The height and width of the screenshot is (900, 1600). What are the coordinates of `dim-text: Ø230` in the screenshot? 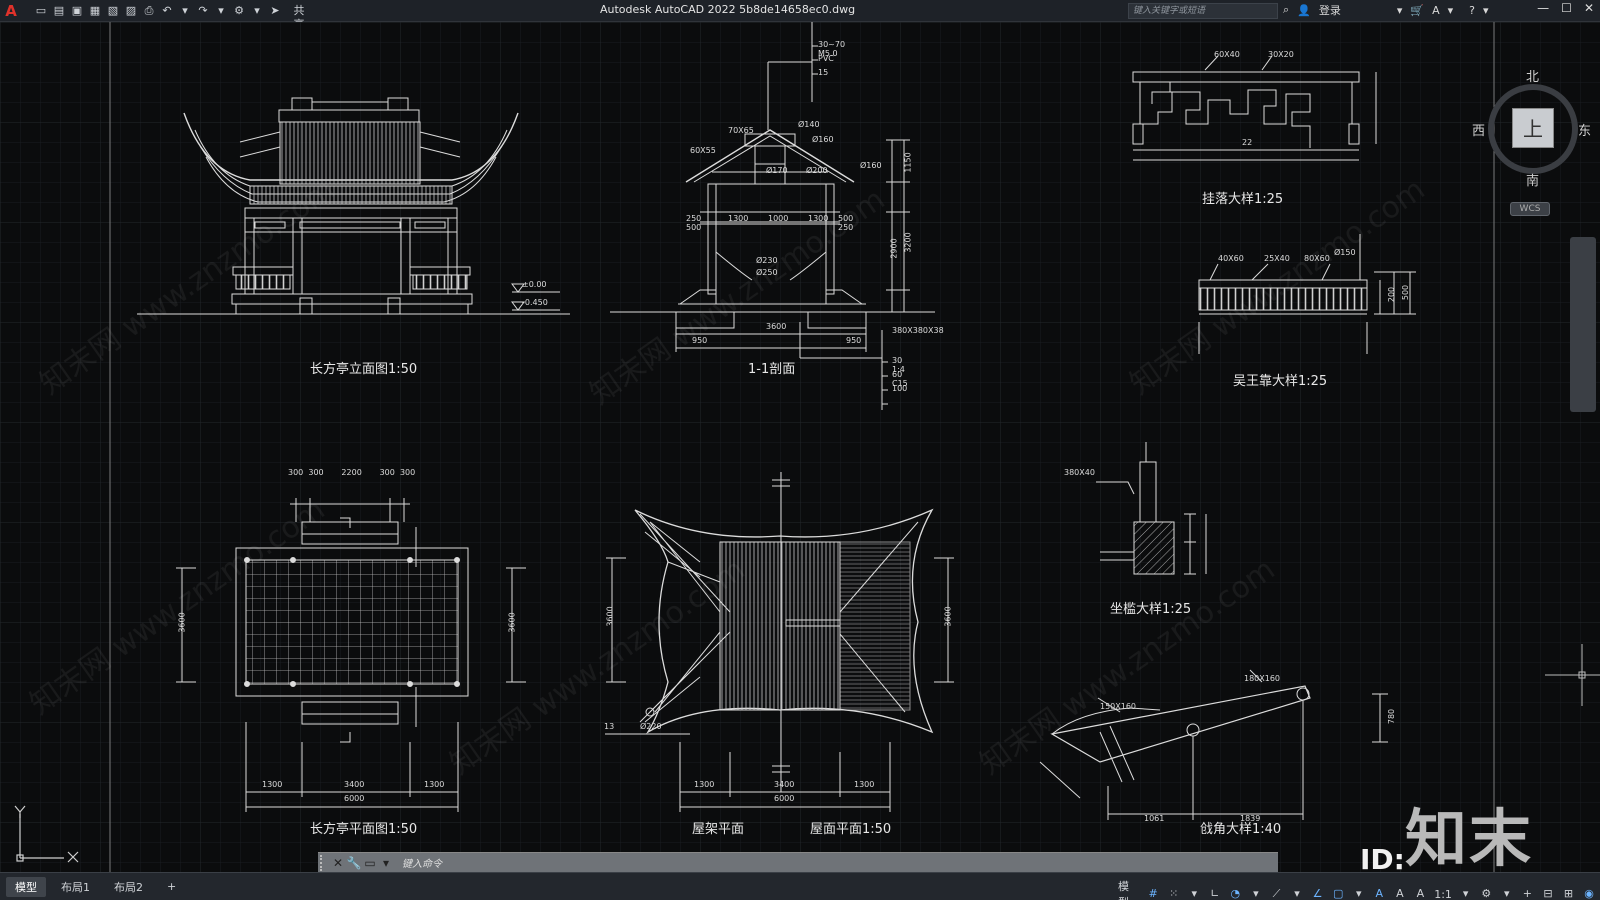 It's located at (767, 260).